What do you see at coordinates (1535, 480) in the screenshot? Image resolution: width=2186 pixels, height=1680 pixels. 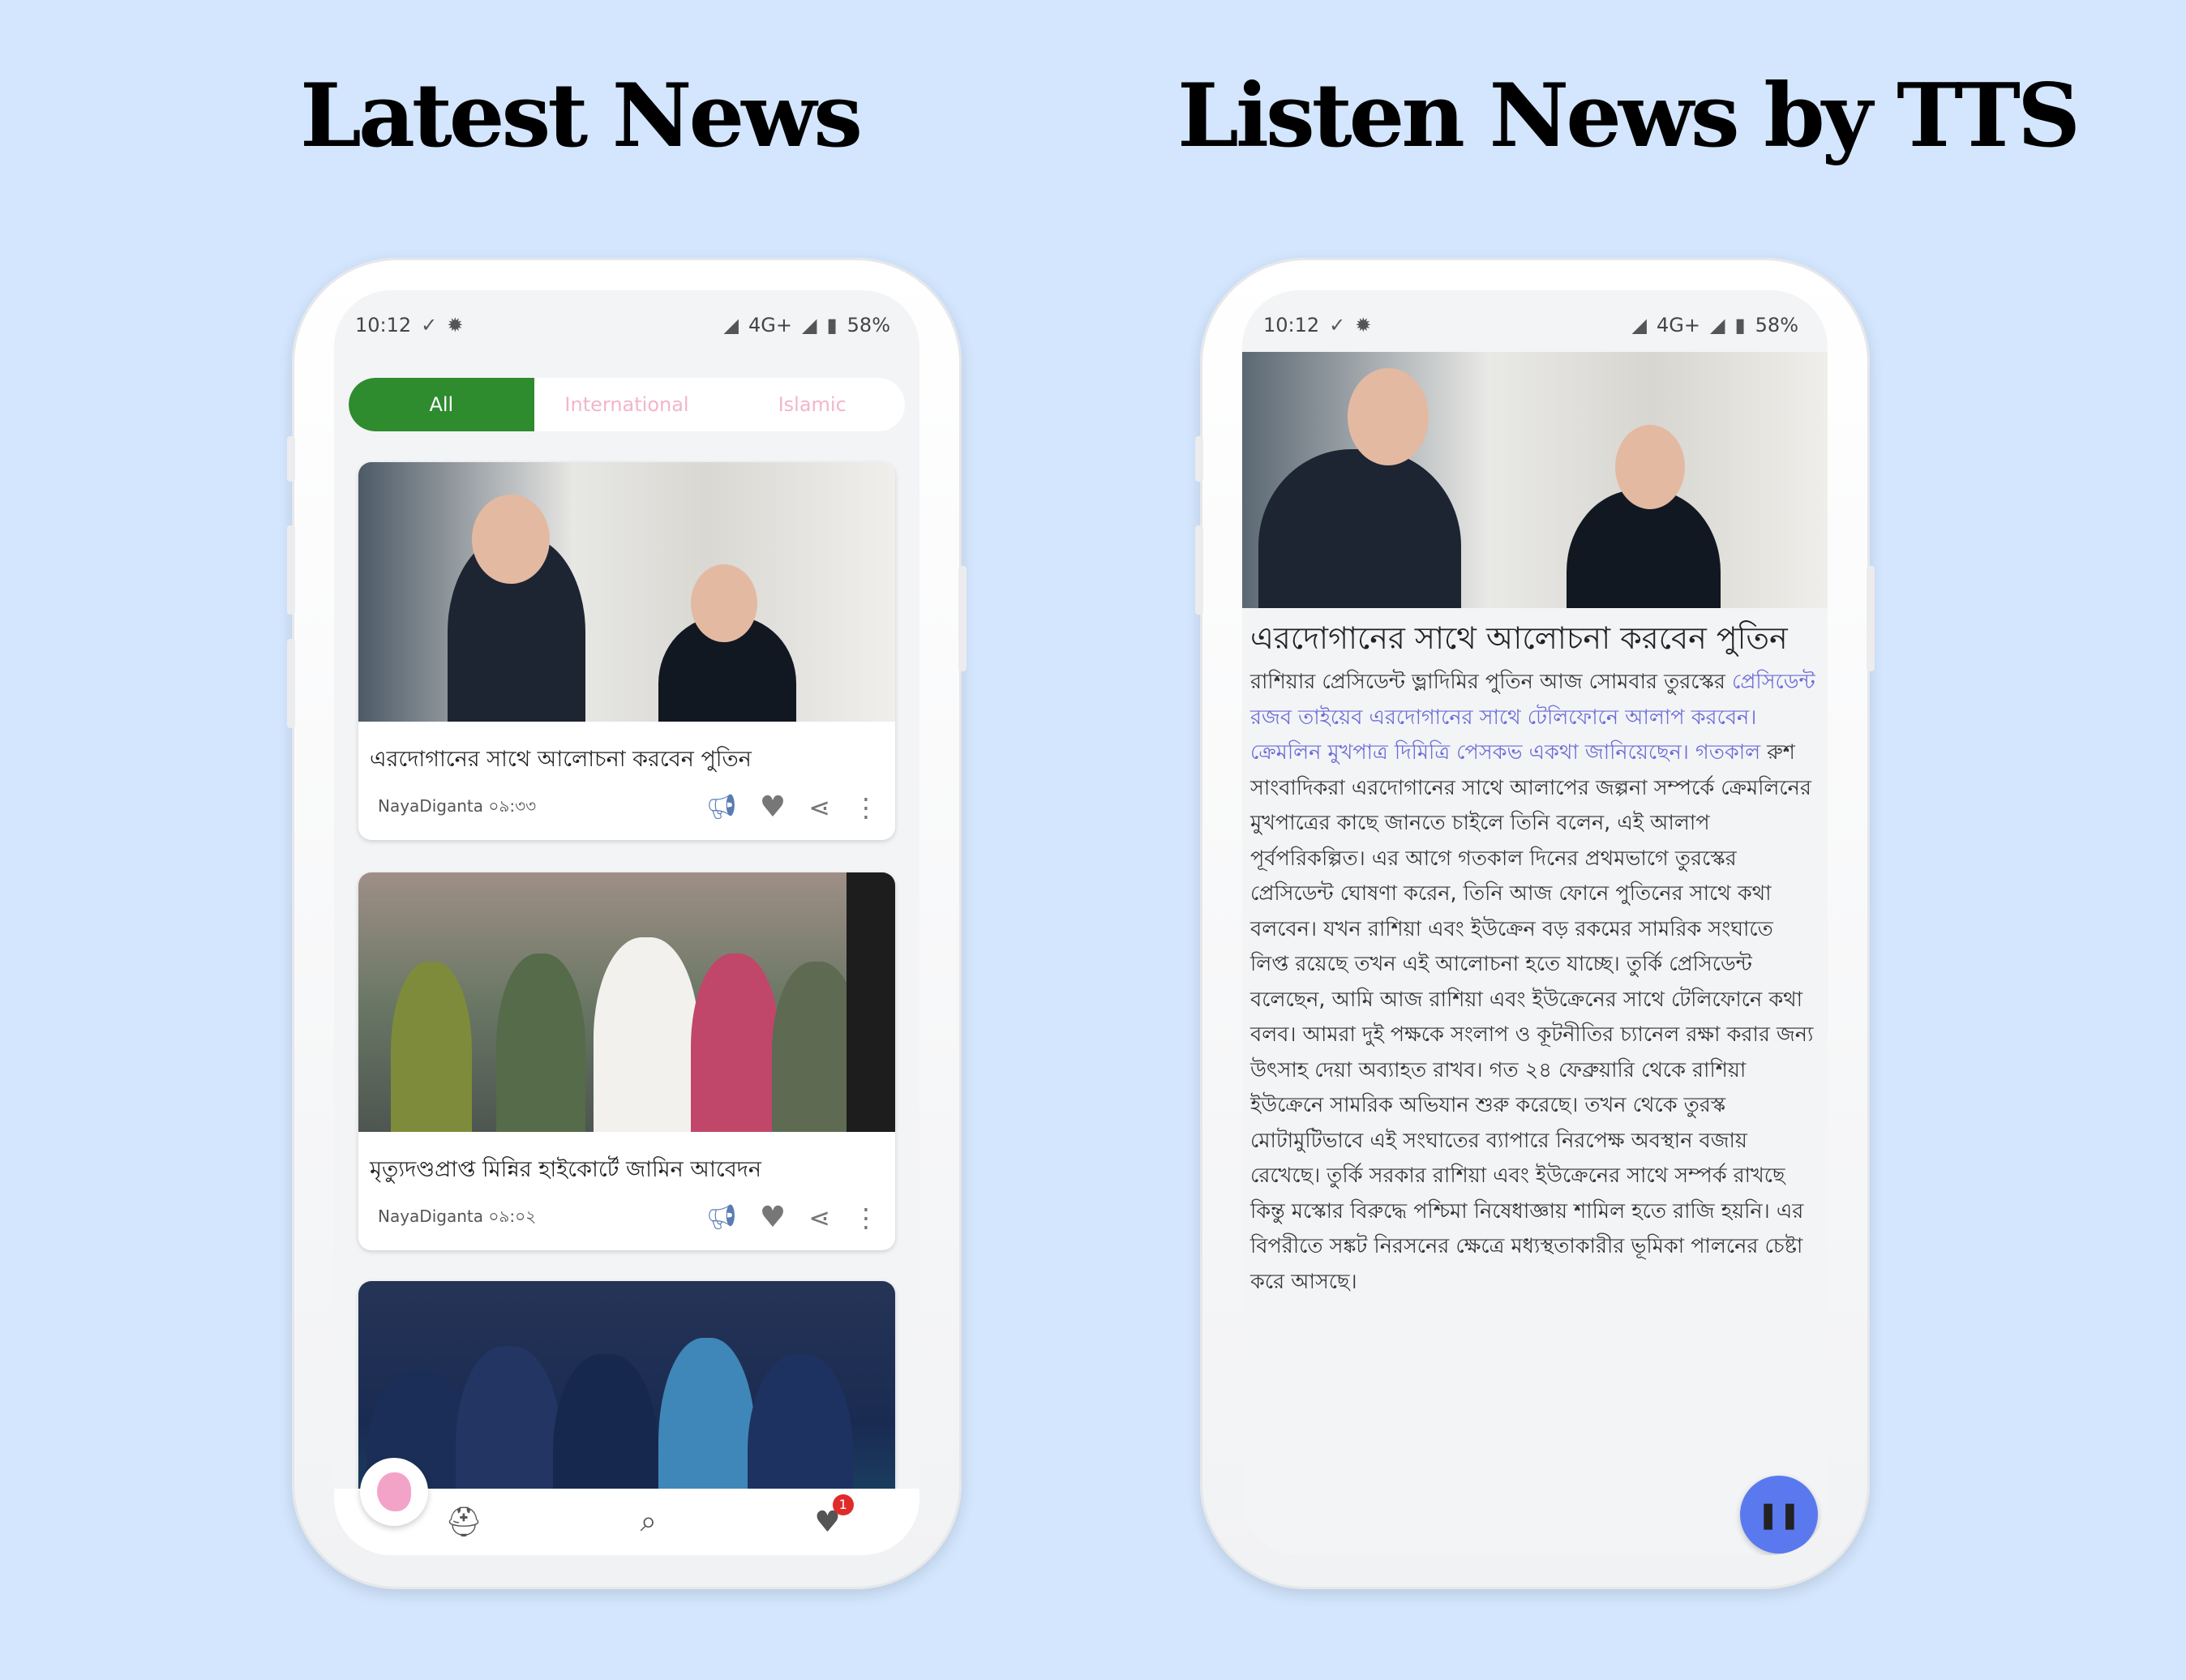 I see `detail-image` at bounding box center [1535, 480].